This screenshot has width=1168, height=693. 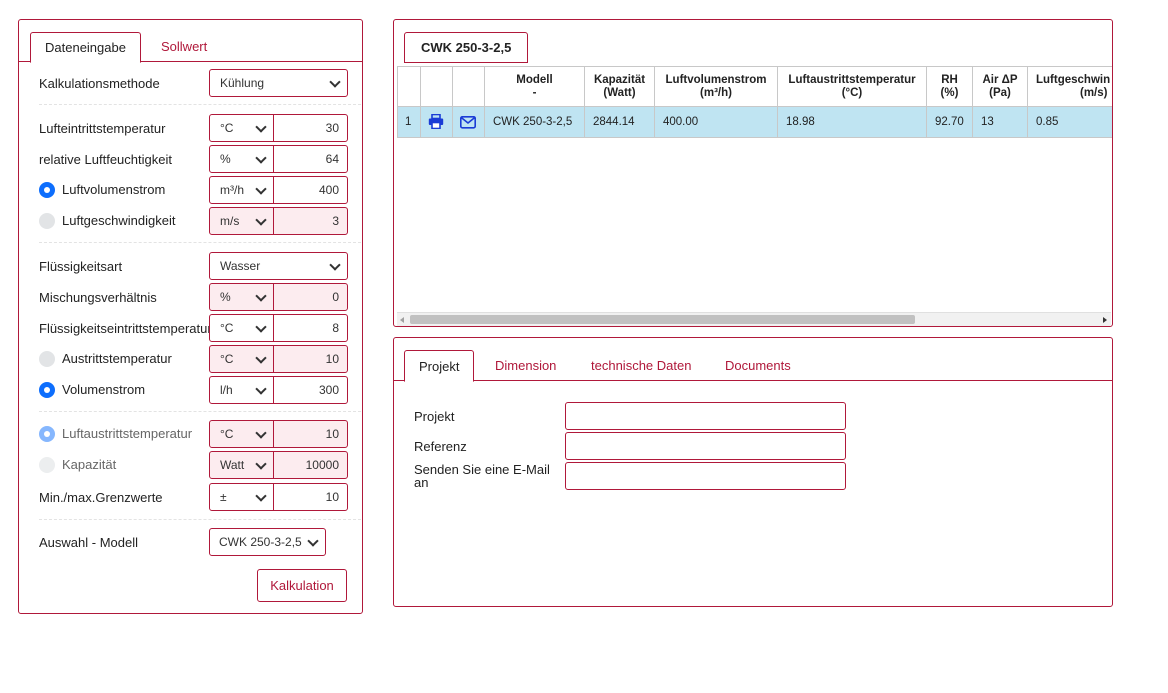 I want to click on column-header-luftaustrittstemperatur: Luftaustrittstemperatur (°C), so click(x=852, y=86).